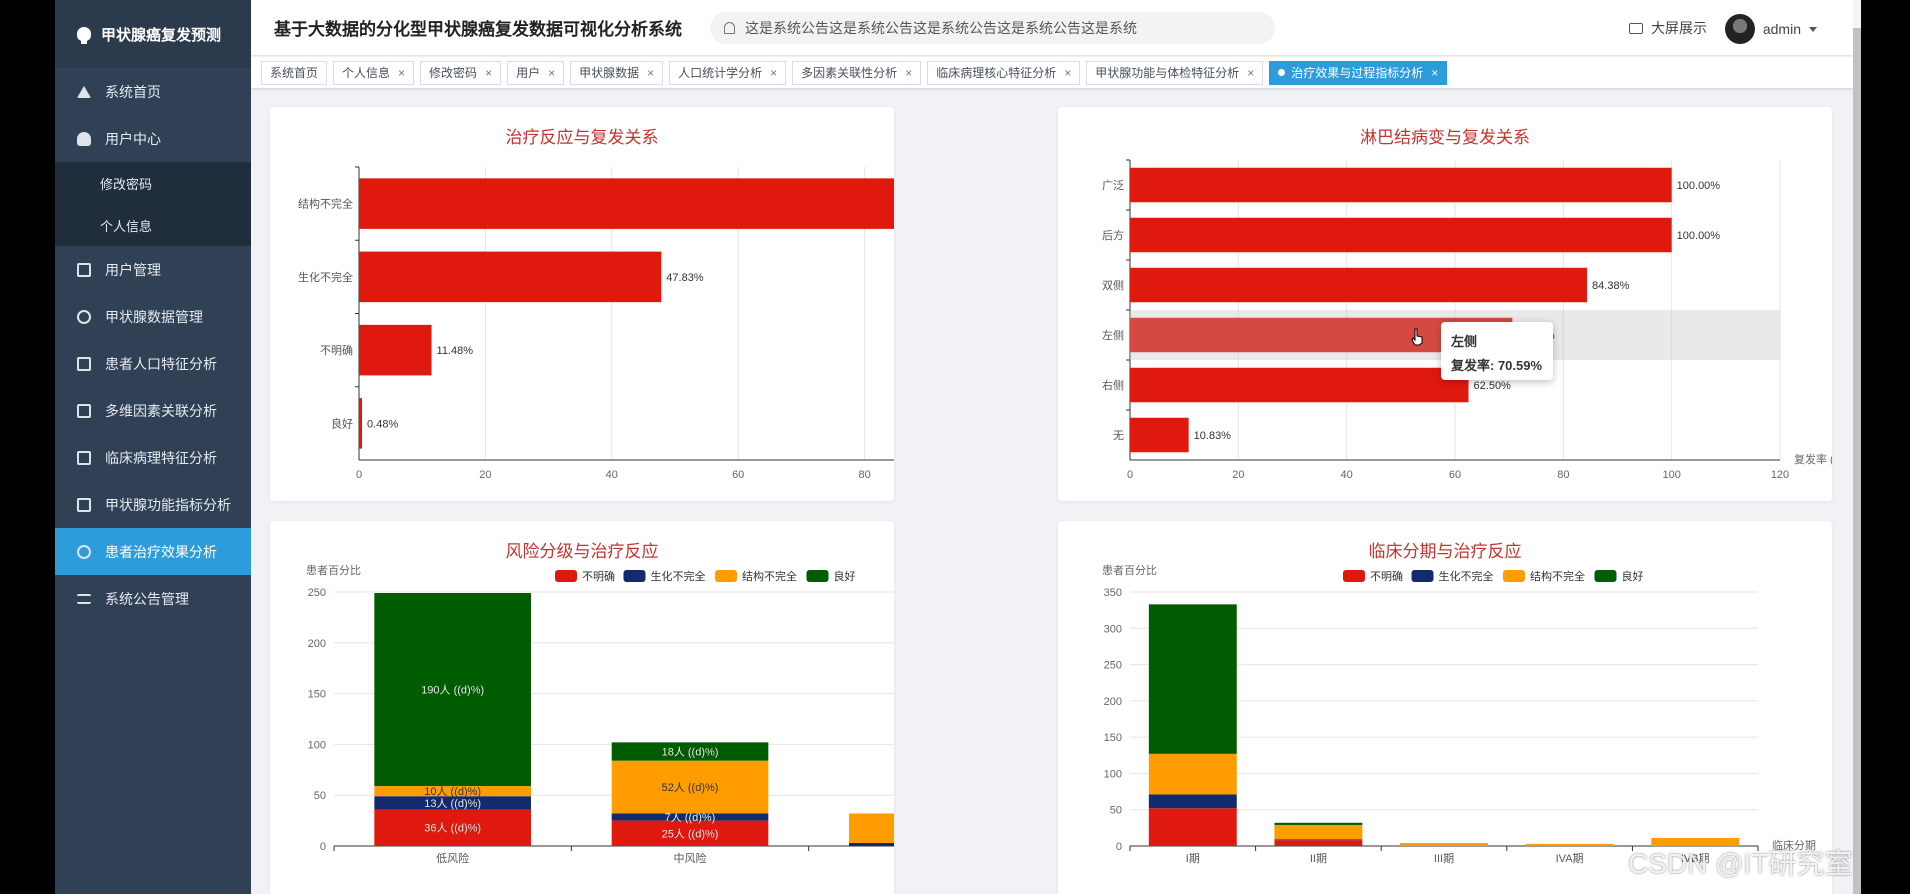  What do you see at coordinates (1740, 863) in the screenshot?
I see `watermark: CSDN @IT研究室` at bounding box center [1740, 863].